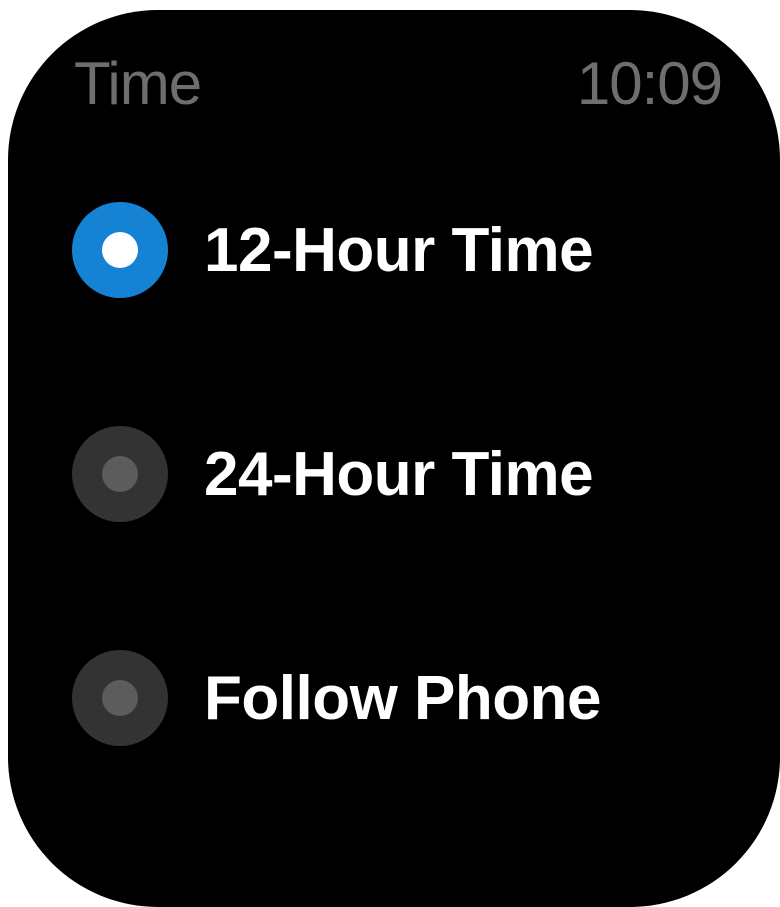 The width and height of the screenshot is (780, 907). I want to click on clock-time: 10:09, so click(649, 83).